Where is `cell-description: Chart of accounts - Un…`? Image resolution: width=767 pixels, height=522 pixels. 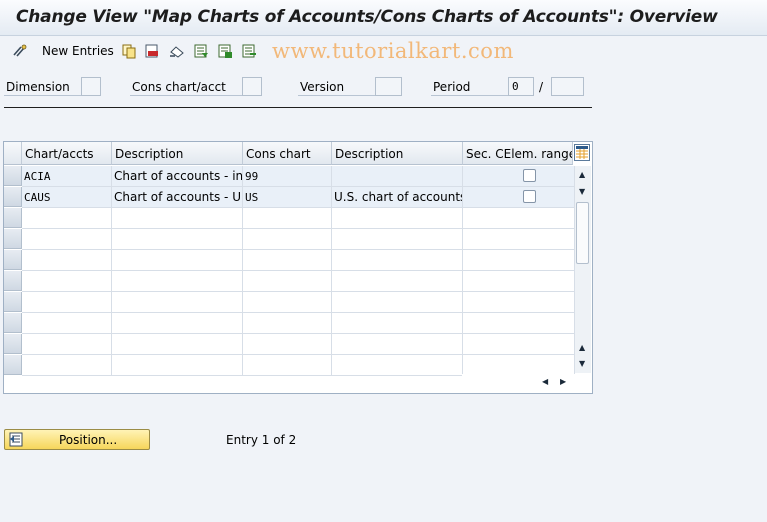 cell-description: Chart of accounts - Un… is located at coordinates (177, 197).